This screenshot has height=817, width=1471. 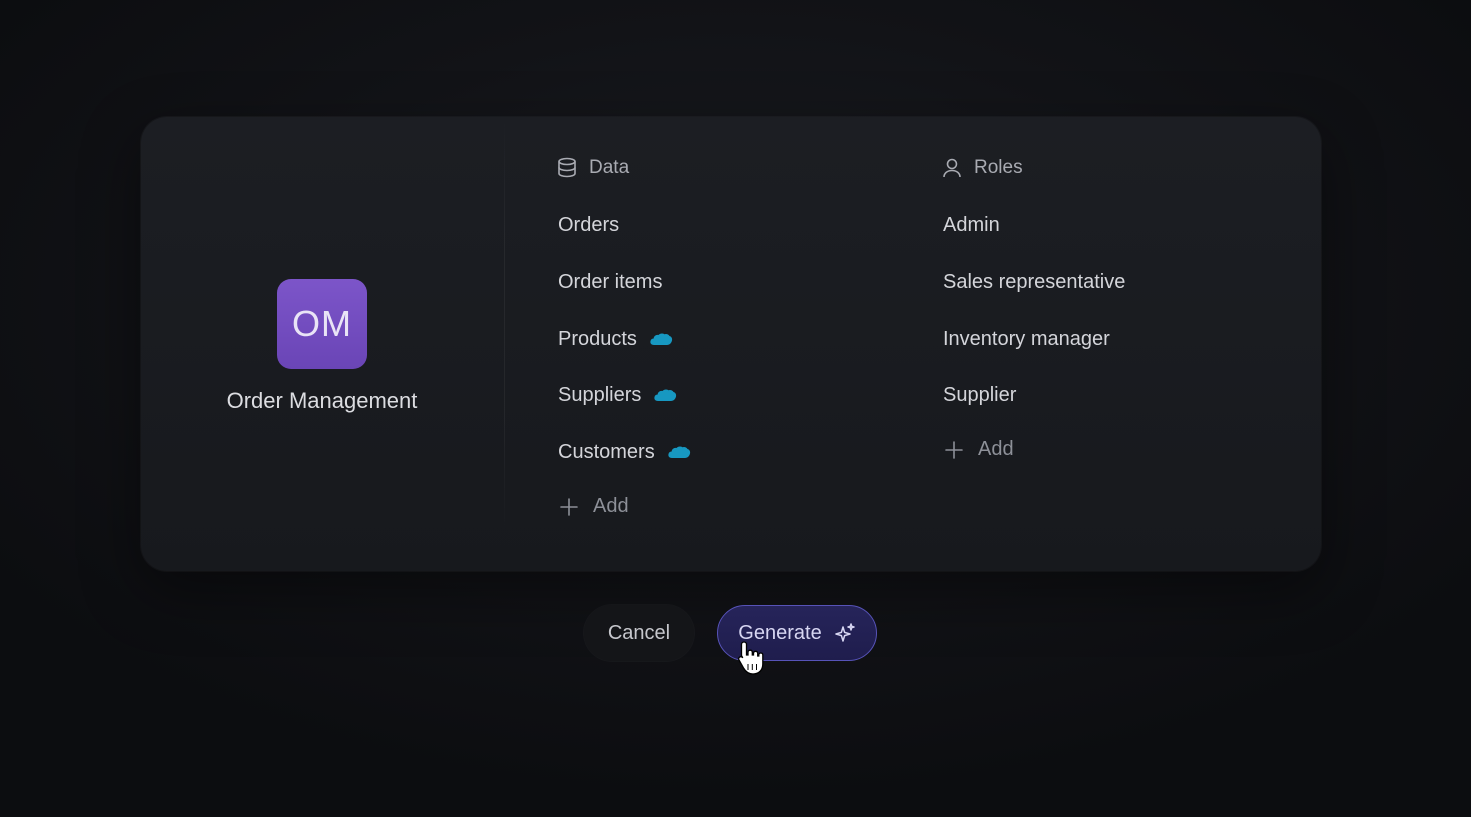 What do you see at coordinates (504, 328) in the screenshot?
I see `column-divider` at bounding box center [504, 328].